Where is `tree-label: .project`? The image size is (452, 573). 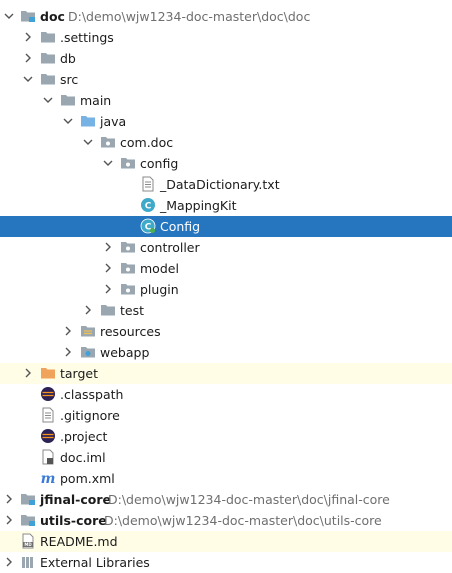 tree-label: .project is located at coordinates (84, 436).